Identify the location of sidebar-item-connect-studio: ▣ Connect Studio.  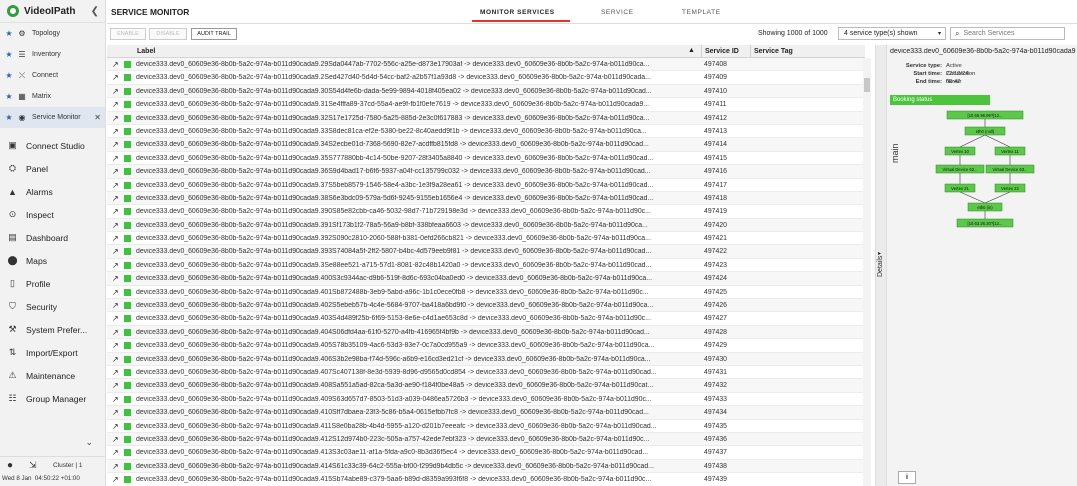
(52, 145).